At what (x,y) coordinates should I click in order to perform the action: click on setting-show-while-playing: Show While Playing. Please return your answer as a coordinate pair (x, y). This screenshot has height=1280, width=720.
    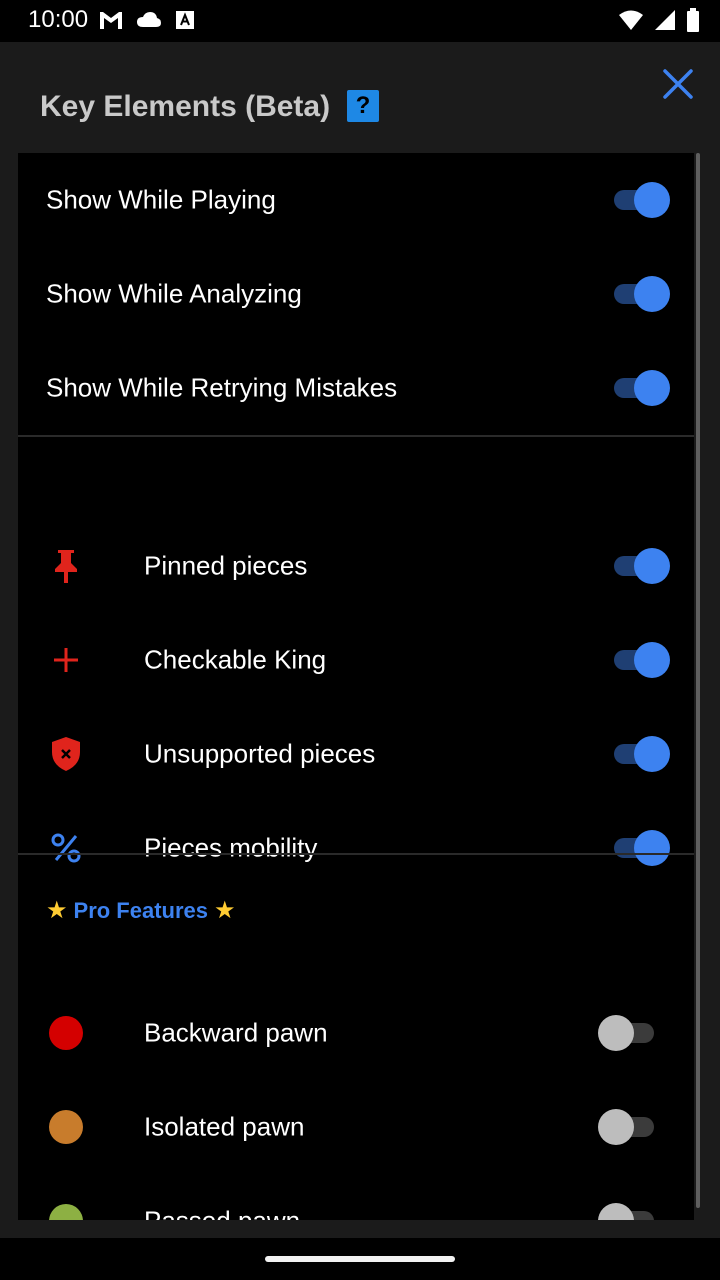
    Looking at the image, I should click on (356, 200).